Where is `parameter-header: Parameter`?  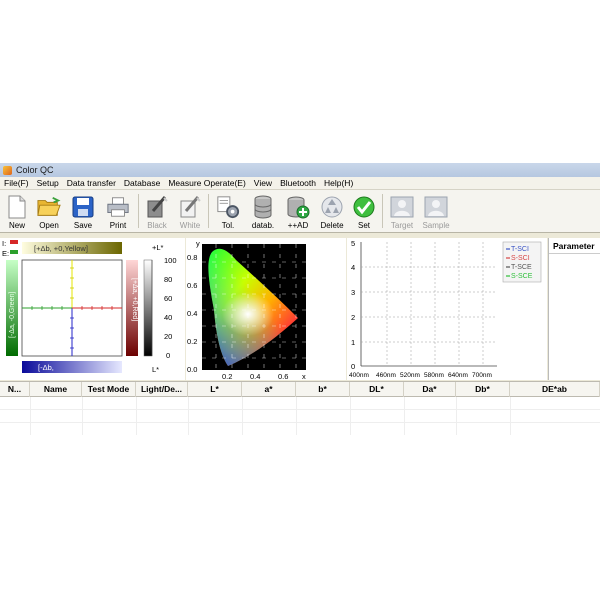
parameter-header: Parameter is located at coordinates (574, 246).